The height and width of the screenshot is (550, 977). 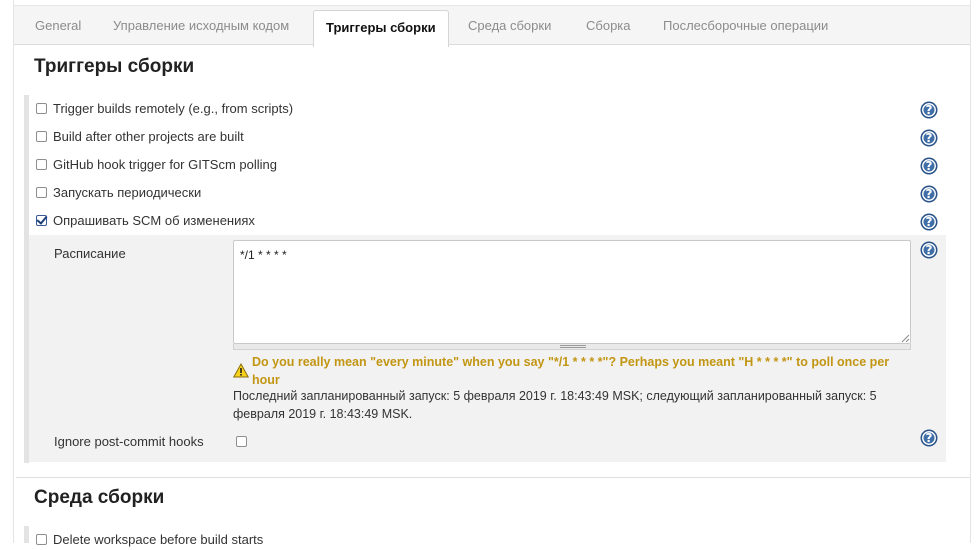 What do you see at coordinates (41, 540) in the screenshot?
I see `delete-workspace-checkbox` at bounding box center [41, 540].